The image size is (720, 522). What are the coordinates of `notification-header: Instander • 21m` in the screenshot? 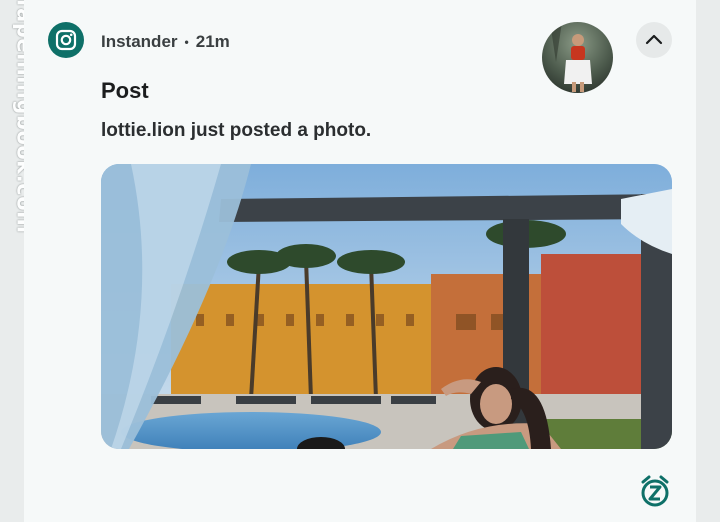 It's located at (165, 42).